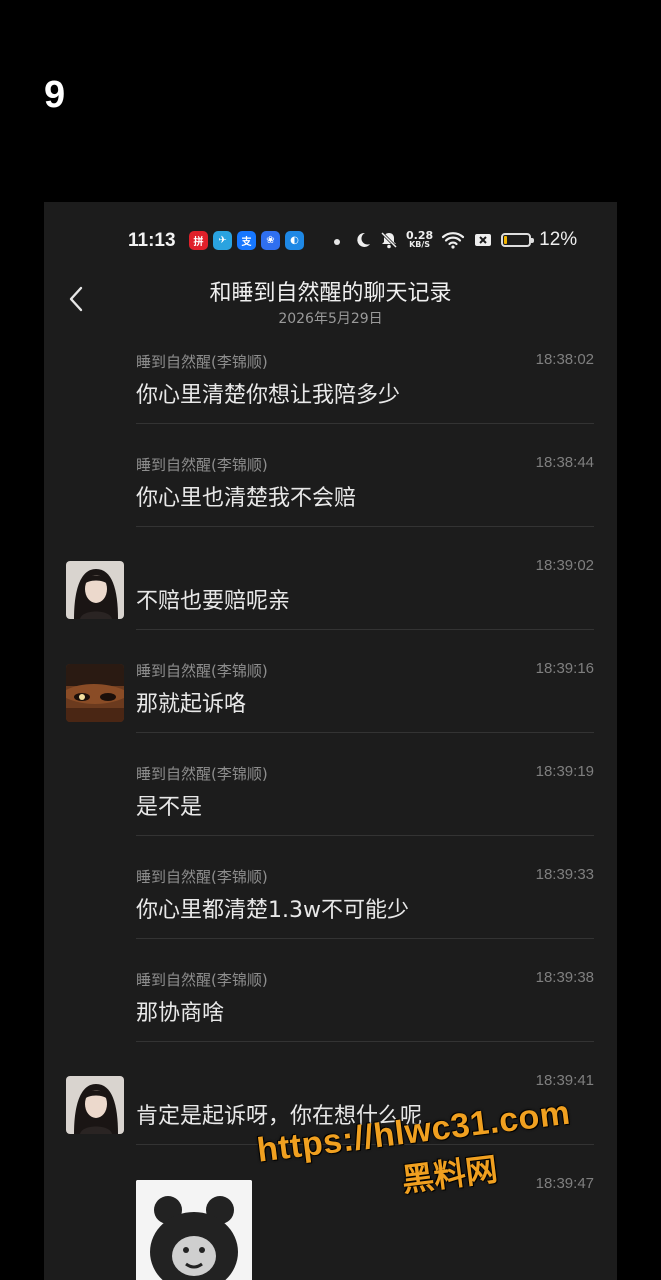 The image size is (661, 1280). I want to click on moon-icon, so click(363, 239).